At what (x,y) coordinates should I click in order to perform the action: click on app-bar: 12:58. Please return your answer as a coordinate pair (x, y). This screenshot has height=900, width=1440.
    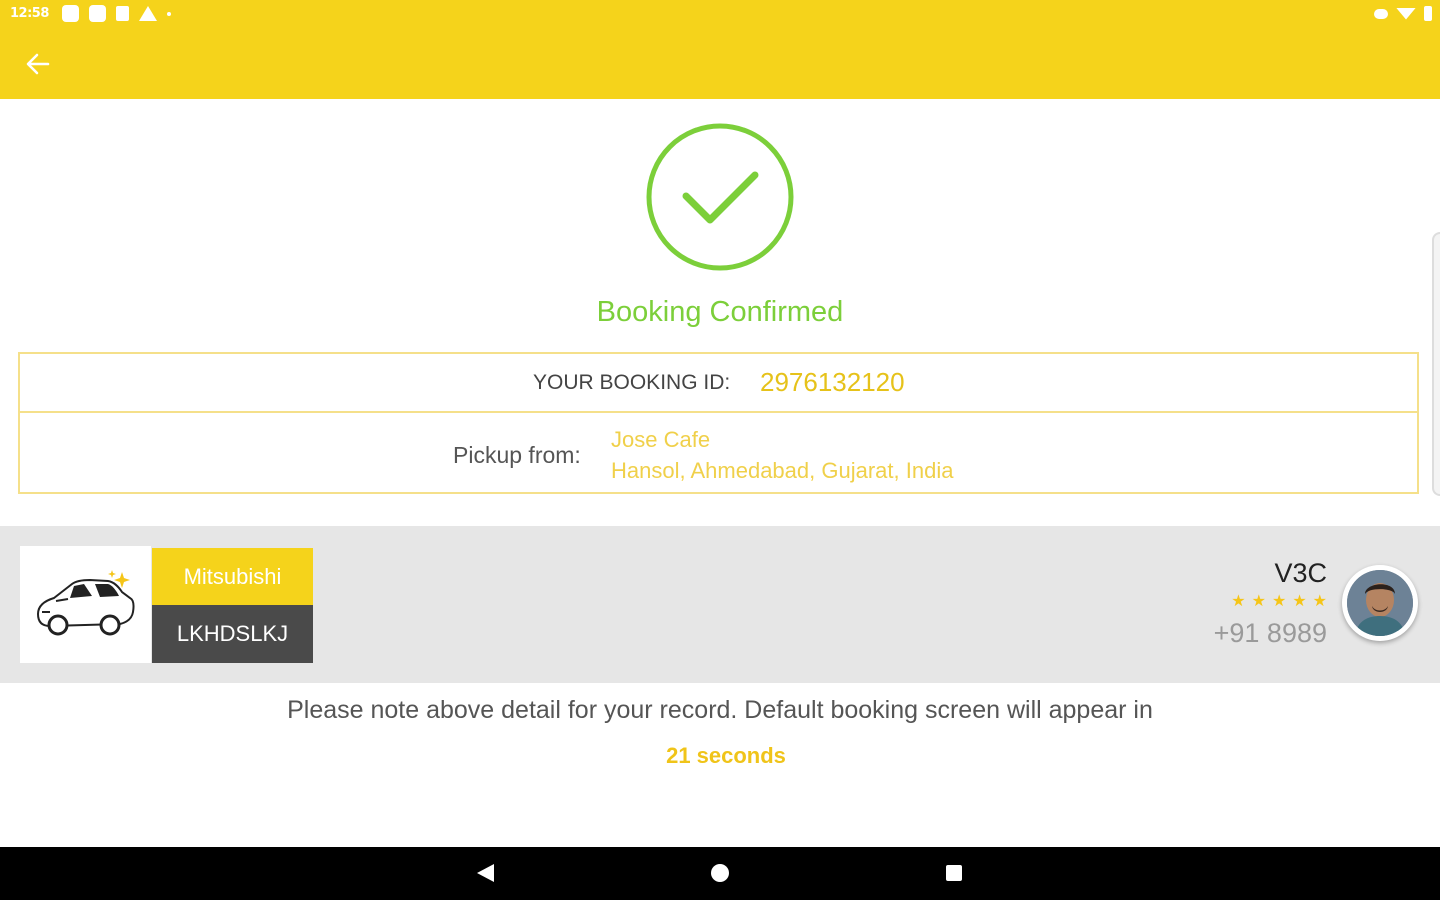
    Looking at the image, I should click on (720, 49).